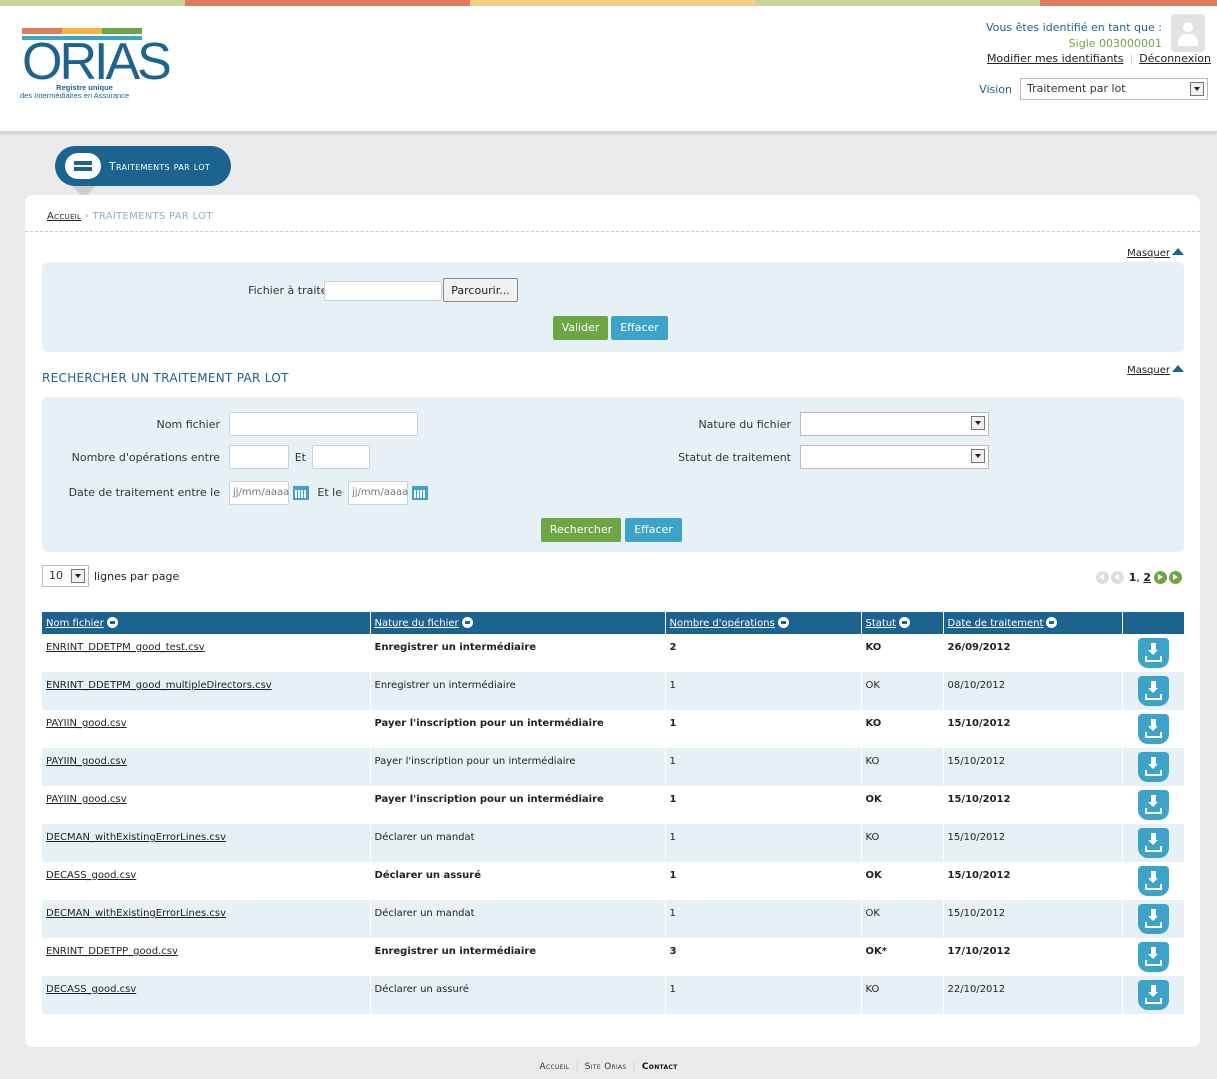 This screenshot has height=1079, width=1217. What do you see at coordinates (876, 951) in the screenshot?
I see `status-cell-text: OK*` at bounding box center [876, 951].